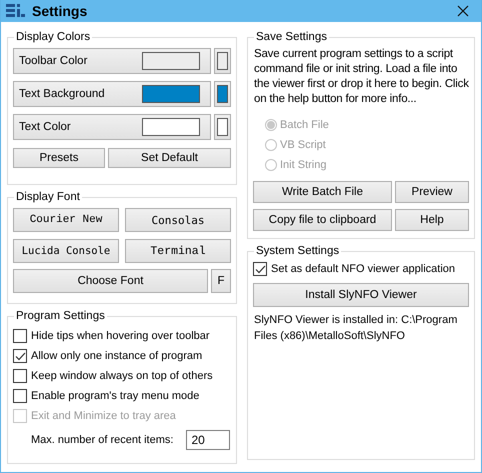  Describe the element at coordinates (356, 328) in the screenshot. I see `install-status-text: SlyNFO Viewer is installed in: C:\Program Files (x86)\MetalloSoft\SlyNFO` at that location.